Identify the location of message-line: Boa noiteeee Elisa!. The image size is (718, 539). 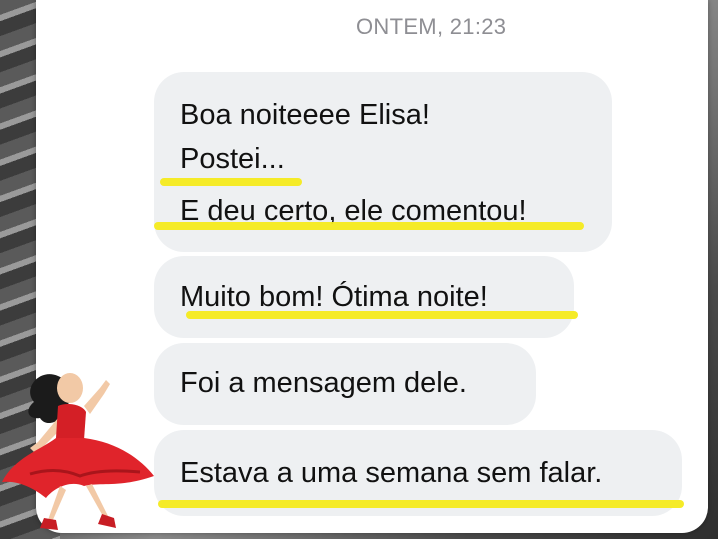
(305, 115).